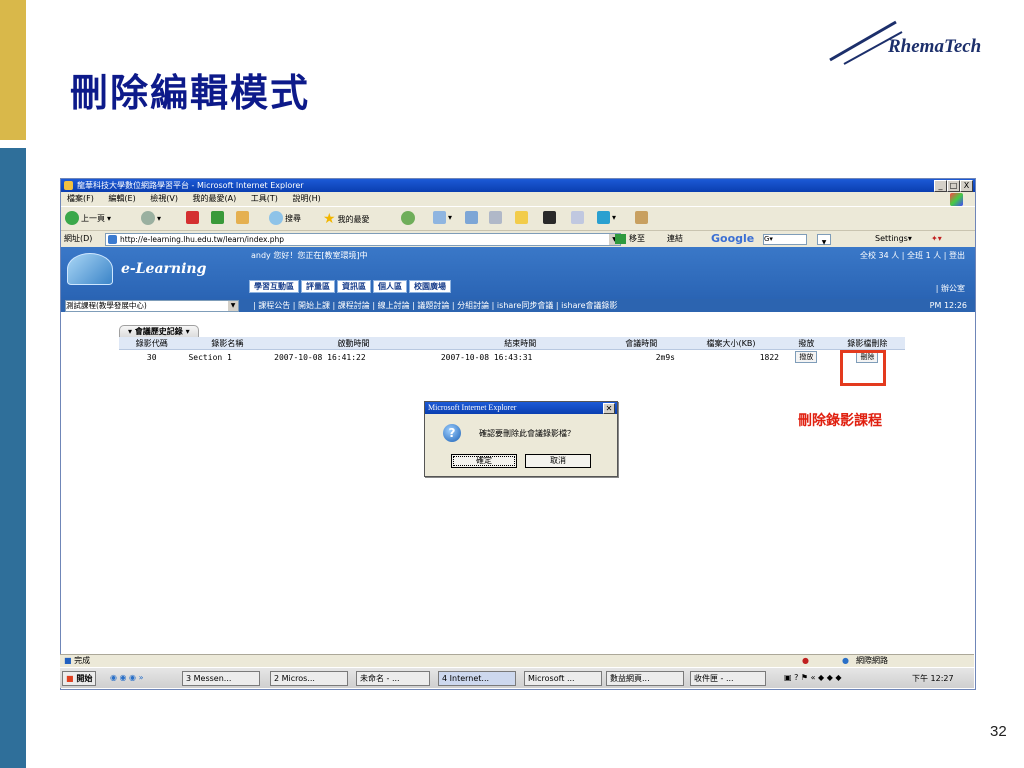  I want to click on book-logo-icon, so click(90, 269).